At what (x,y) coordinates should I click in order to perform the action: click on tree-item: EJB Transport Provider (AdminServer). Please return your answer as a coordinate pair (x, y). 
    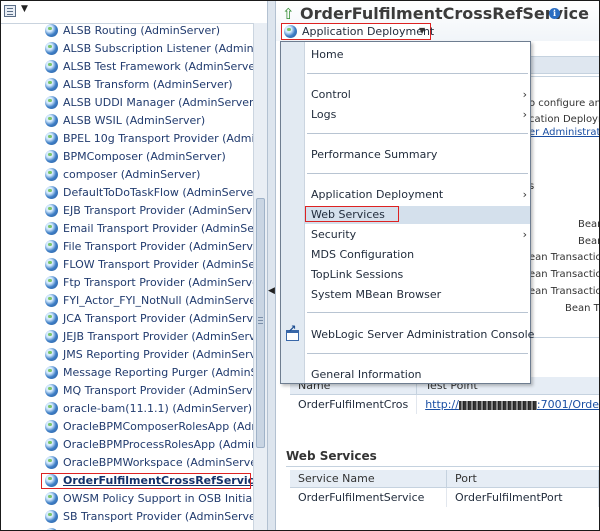
    Looking at the image, I should click on (147, 211).